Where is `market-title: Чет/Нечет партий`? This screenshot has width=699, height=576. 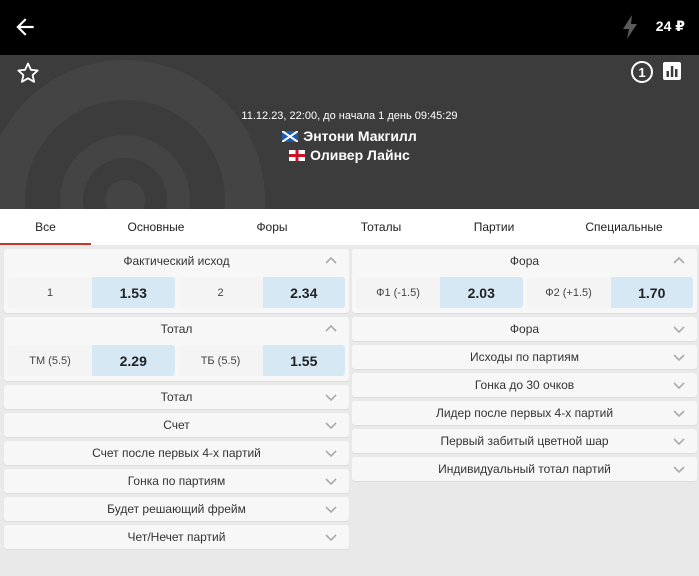
market-title: Чет/Нечет партий is located at coordinates (176, 537).